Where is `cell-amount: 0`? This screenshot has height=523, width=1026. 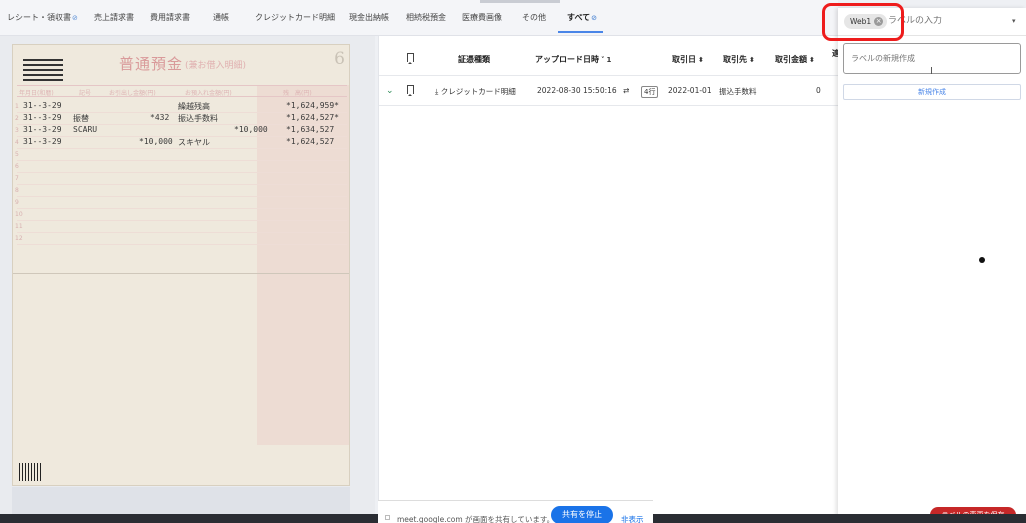
cell-amount: 0 is located at coordinates (818, 90).